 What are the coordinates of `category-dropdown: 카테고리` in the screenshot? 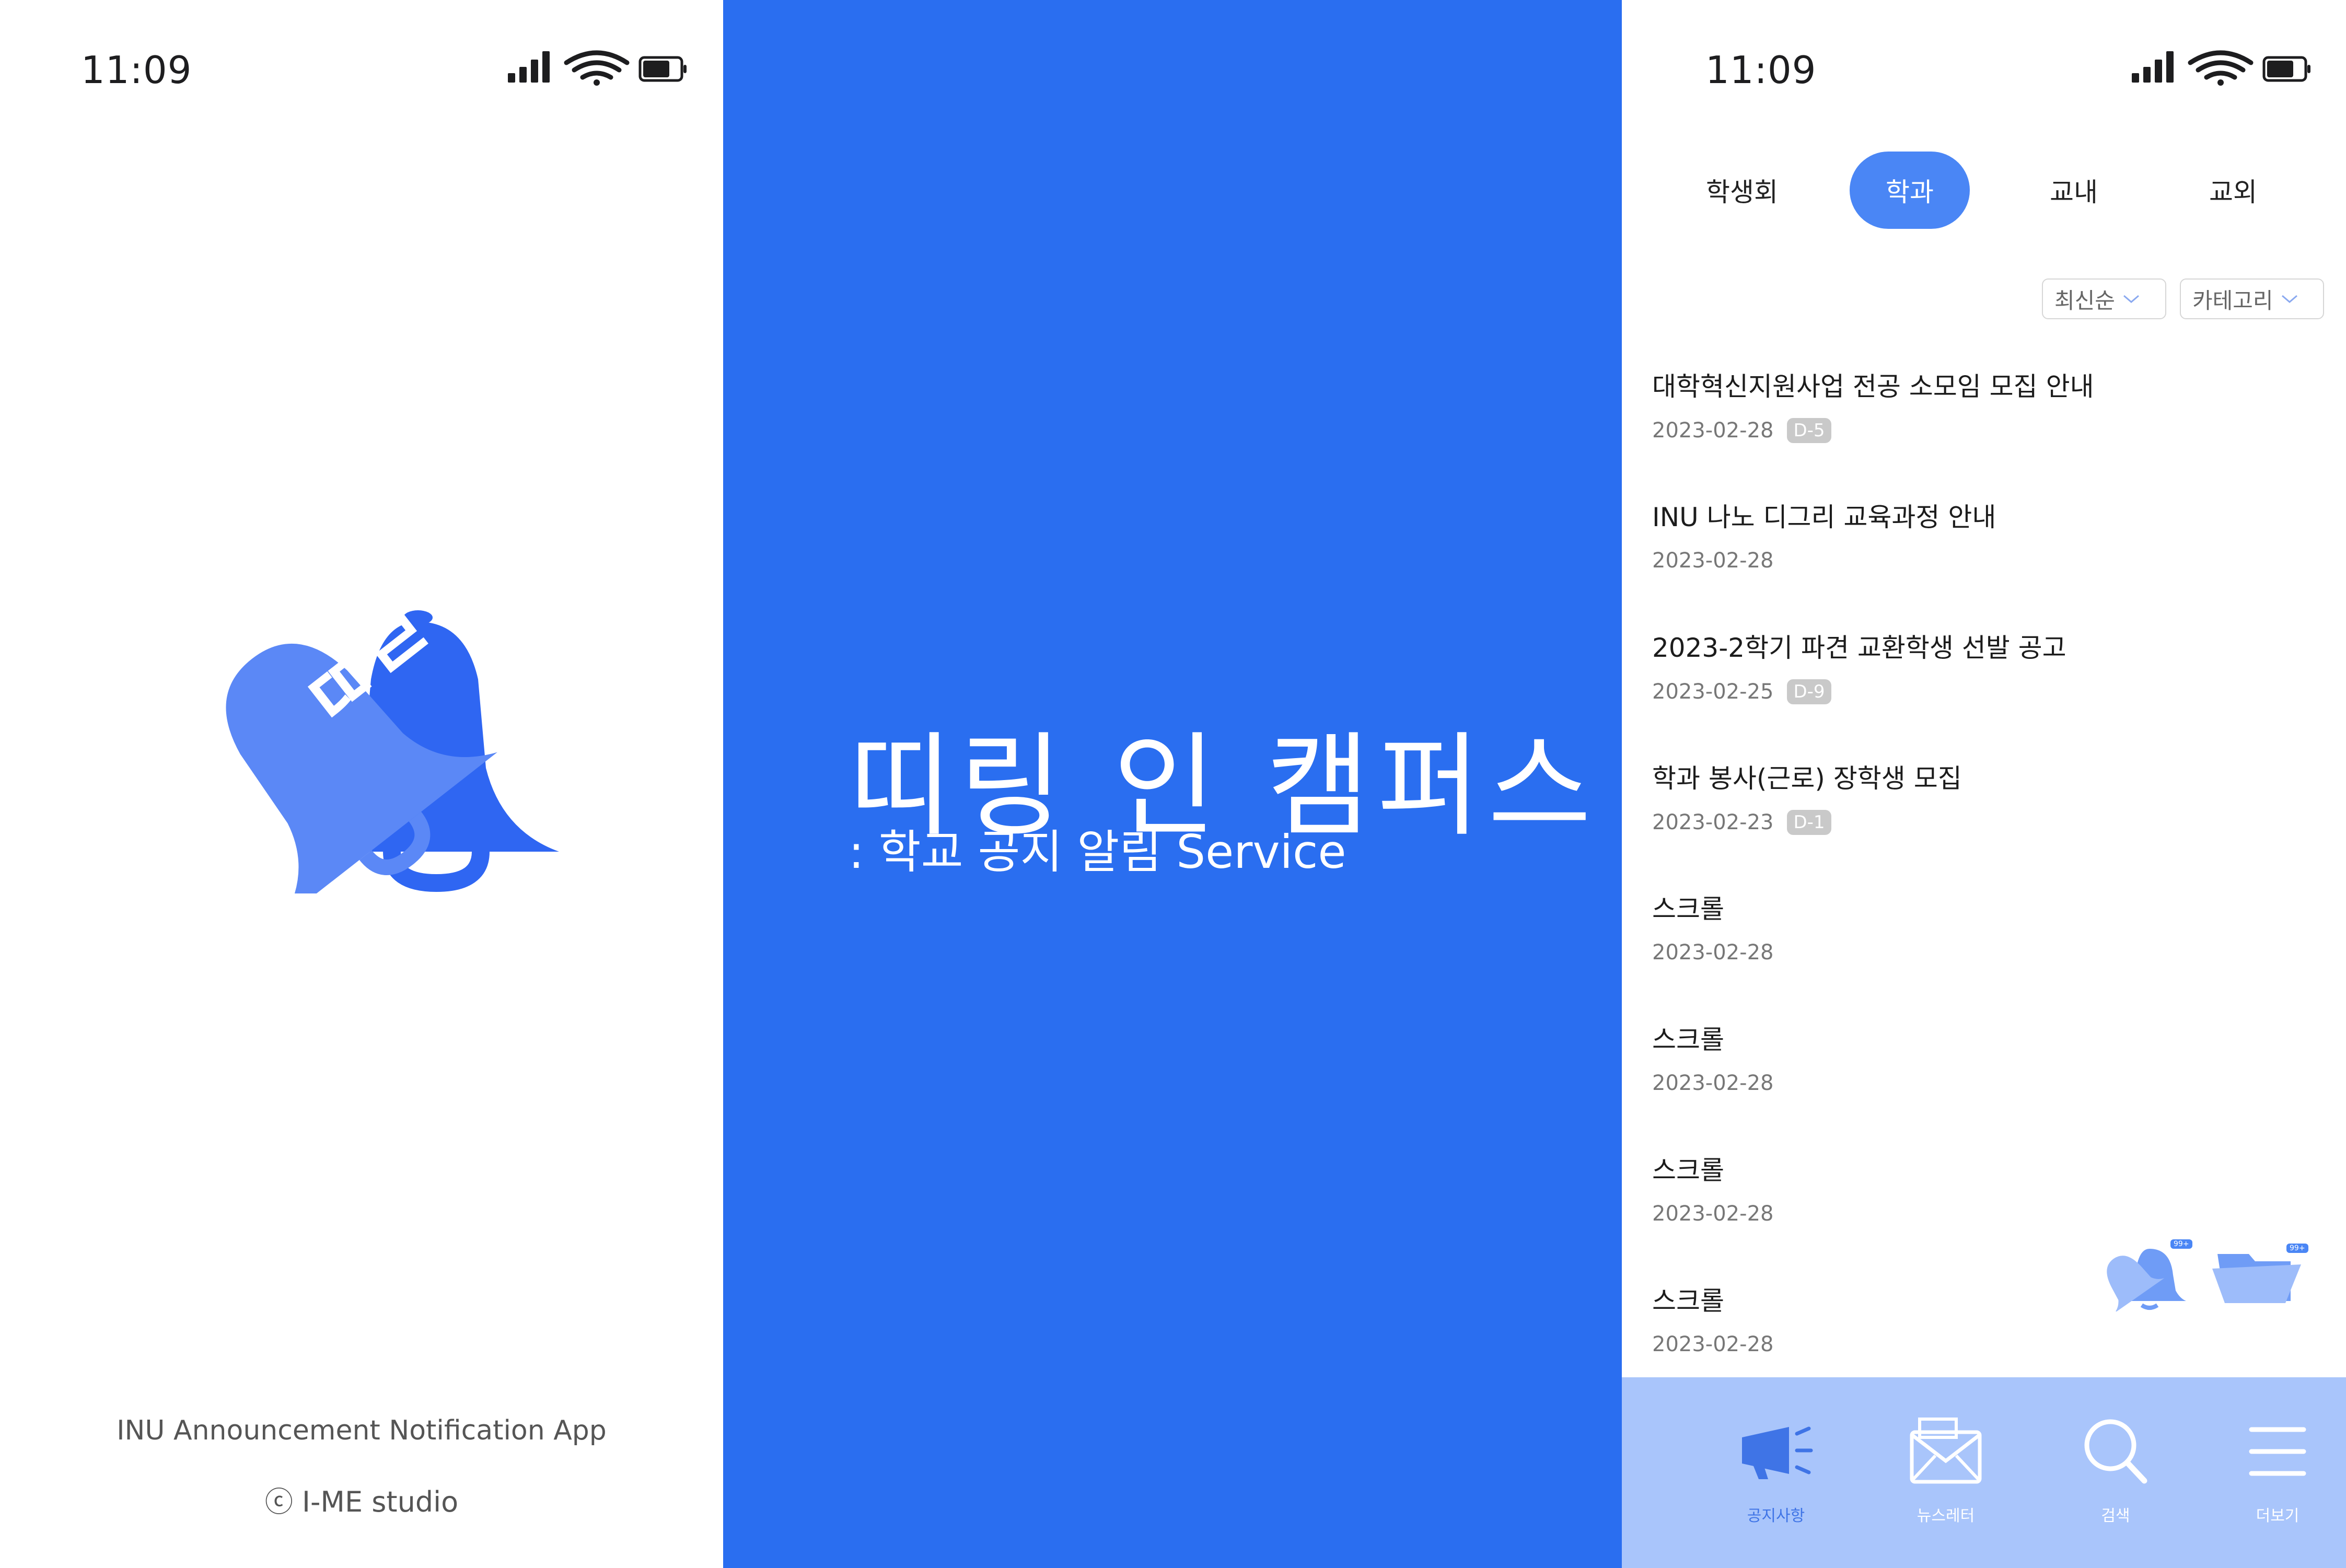 It's located at (2252, 298).